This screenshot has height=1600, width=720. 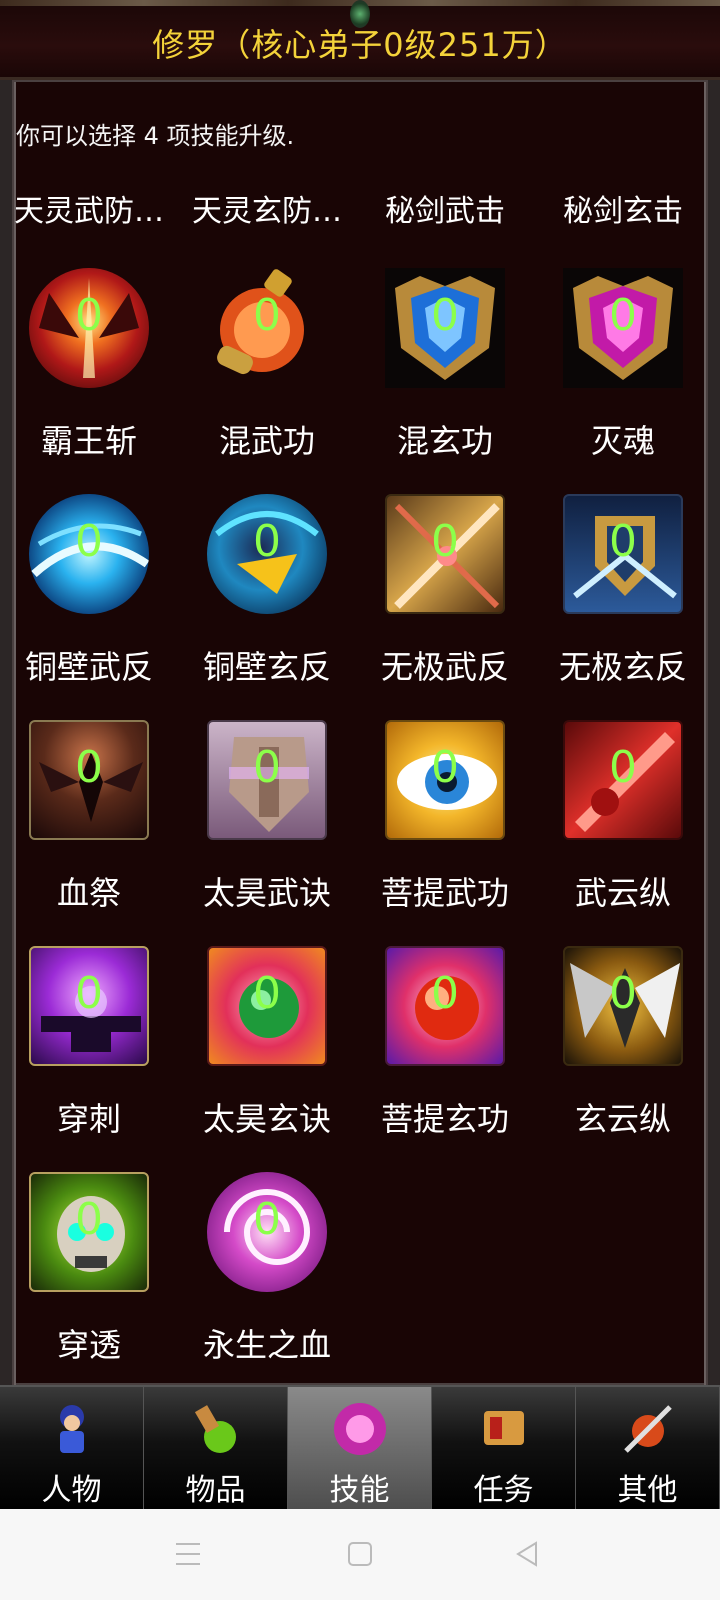 I want to click on skill-name: 灭魂, so click(x=622, y=441).